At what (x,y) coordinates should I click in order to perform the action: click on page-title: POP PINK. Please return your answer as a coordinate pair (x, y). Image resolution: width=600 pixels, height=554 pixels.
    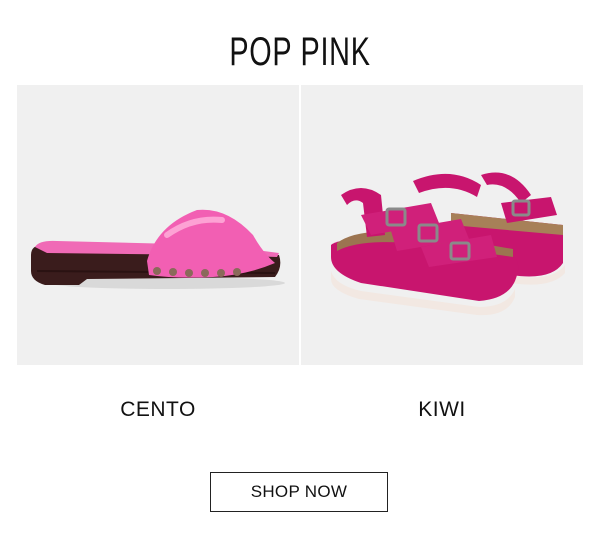
    Looking at the image, I should click on (300, 52).